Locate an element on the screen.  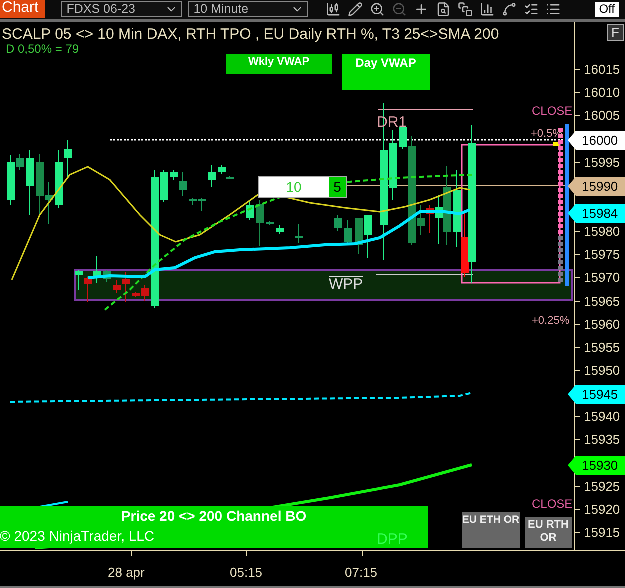
chart-tab: Chart is located at coordinates (22, 9).